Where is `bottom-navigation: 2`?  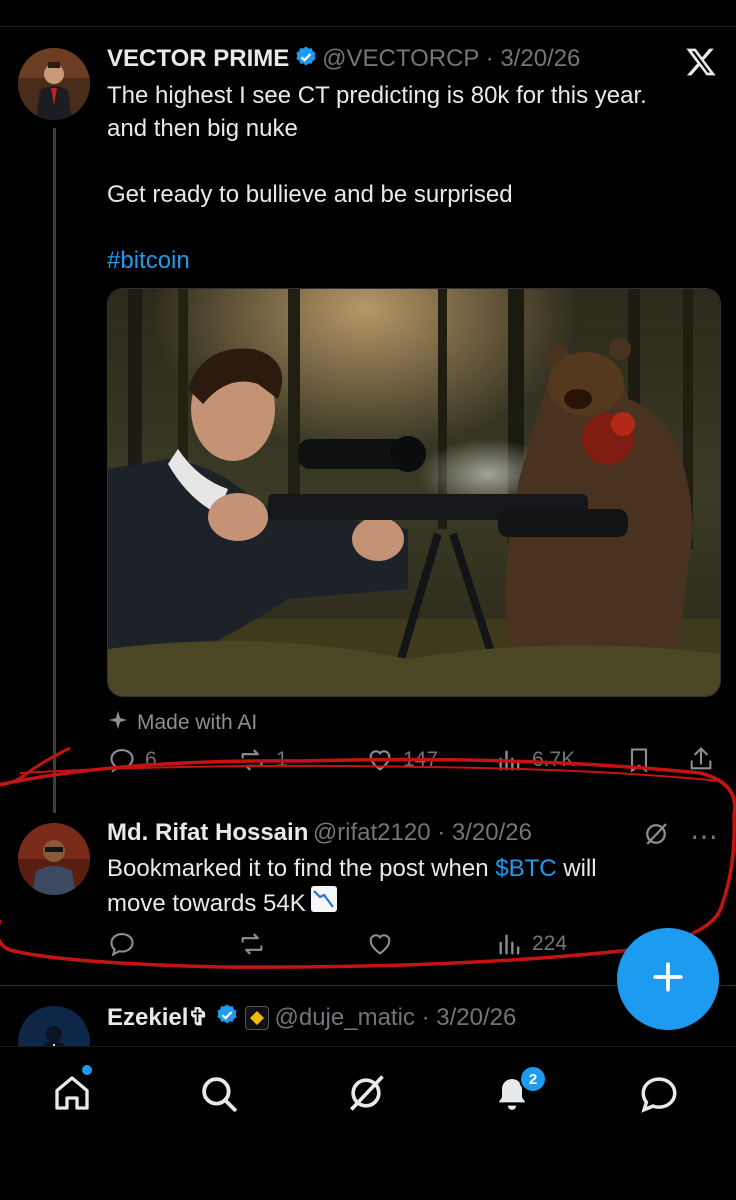
bottom-navigation: 2 is located at coordinates (368, 1123).